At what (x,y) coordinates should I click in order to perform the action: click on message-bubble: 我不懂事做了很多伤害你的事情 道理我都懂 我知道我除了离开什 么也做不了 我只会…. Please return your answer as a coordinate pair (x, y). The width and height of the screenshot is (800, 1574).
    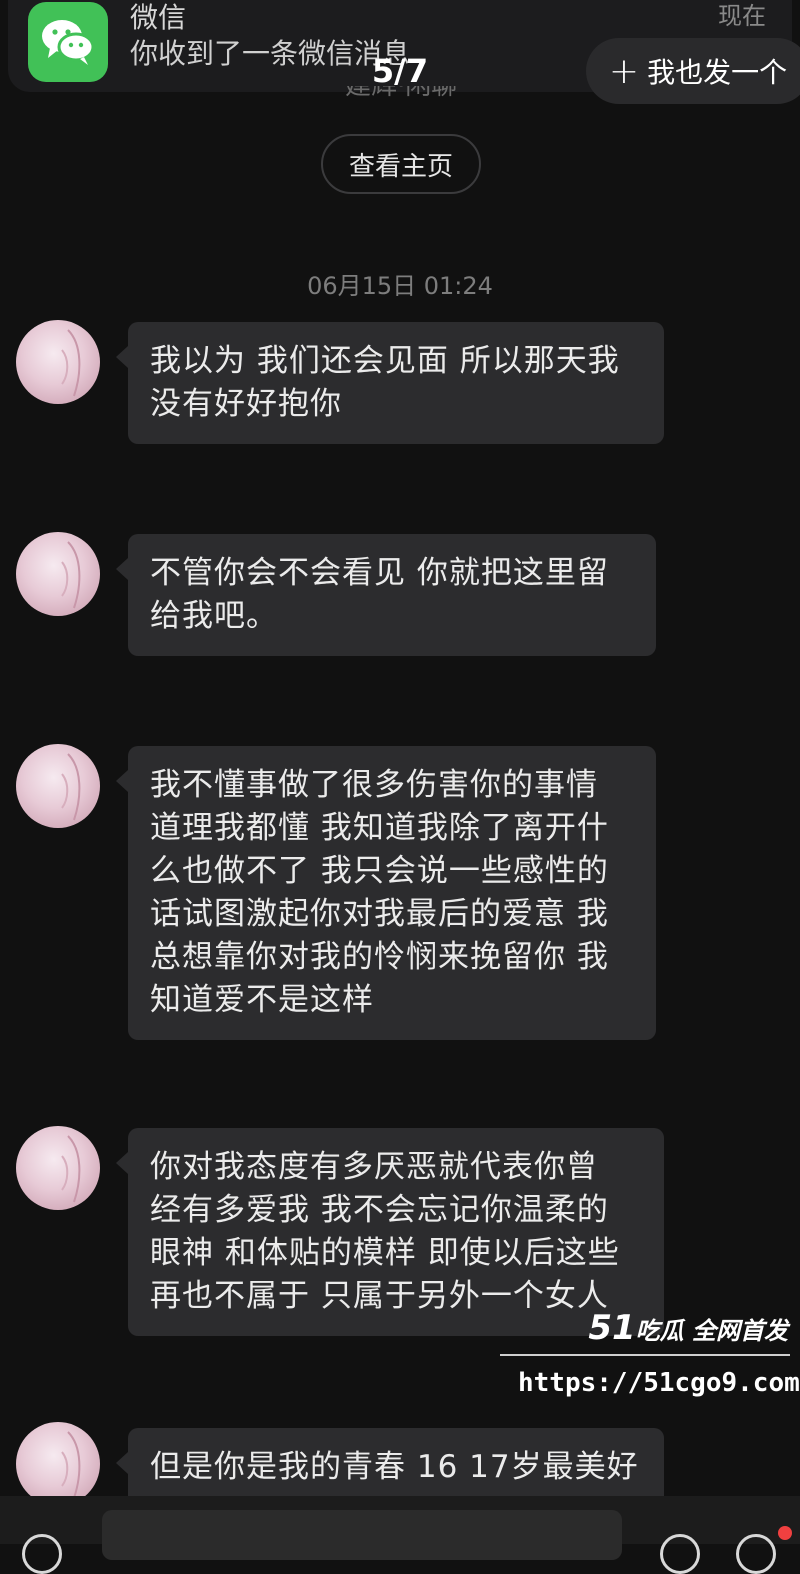
    Looking at the image, I should click on (386, 893).